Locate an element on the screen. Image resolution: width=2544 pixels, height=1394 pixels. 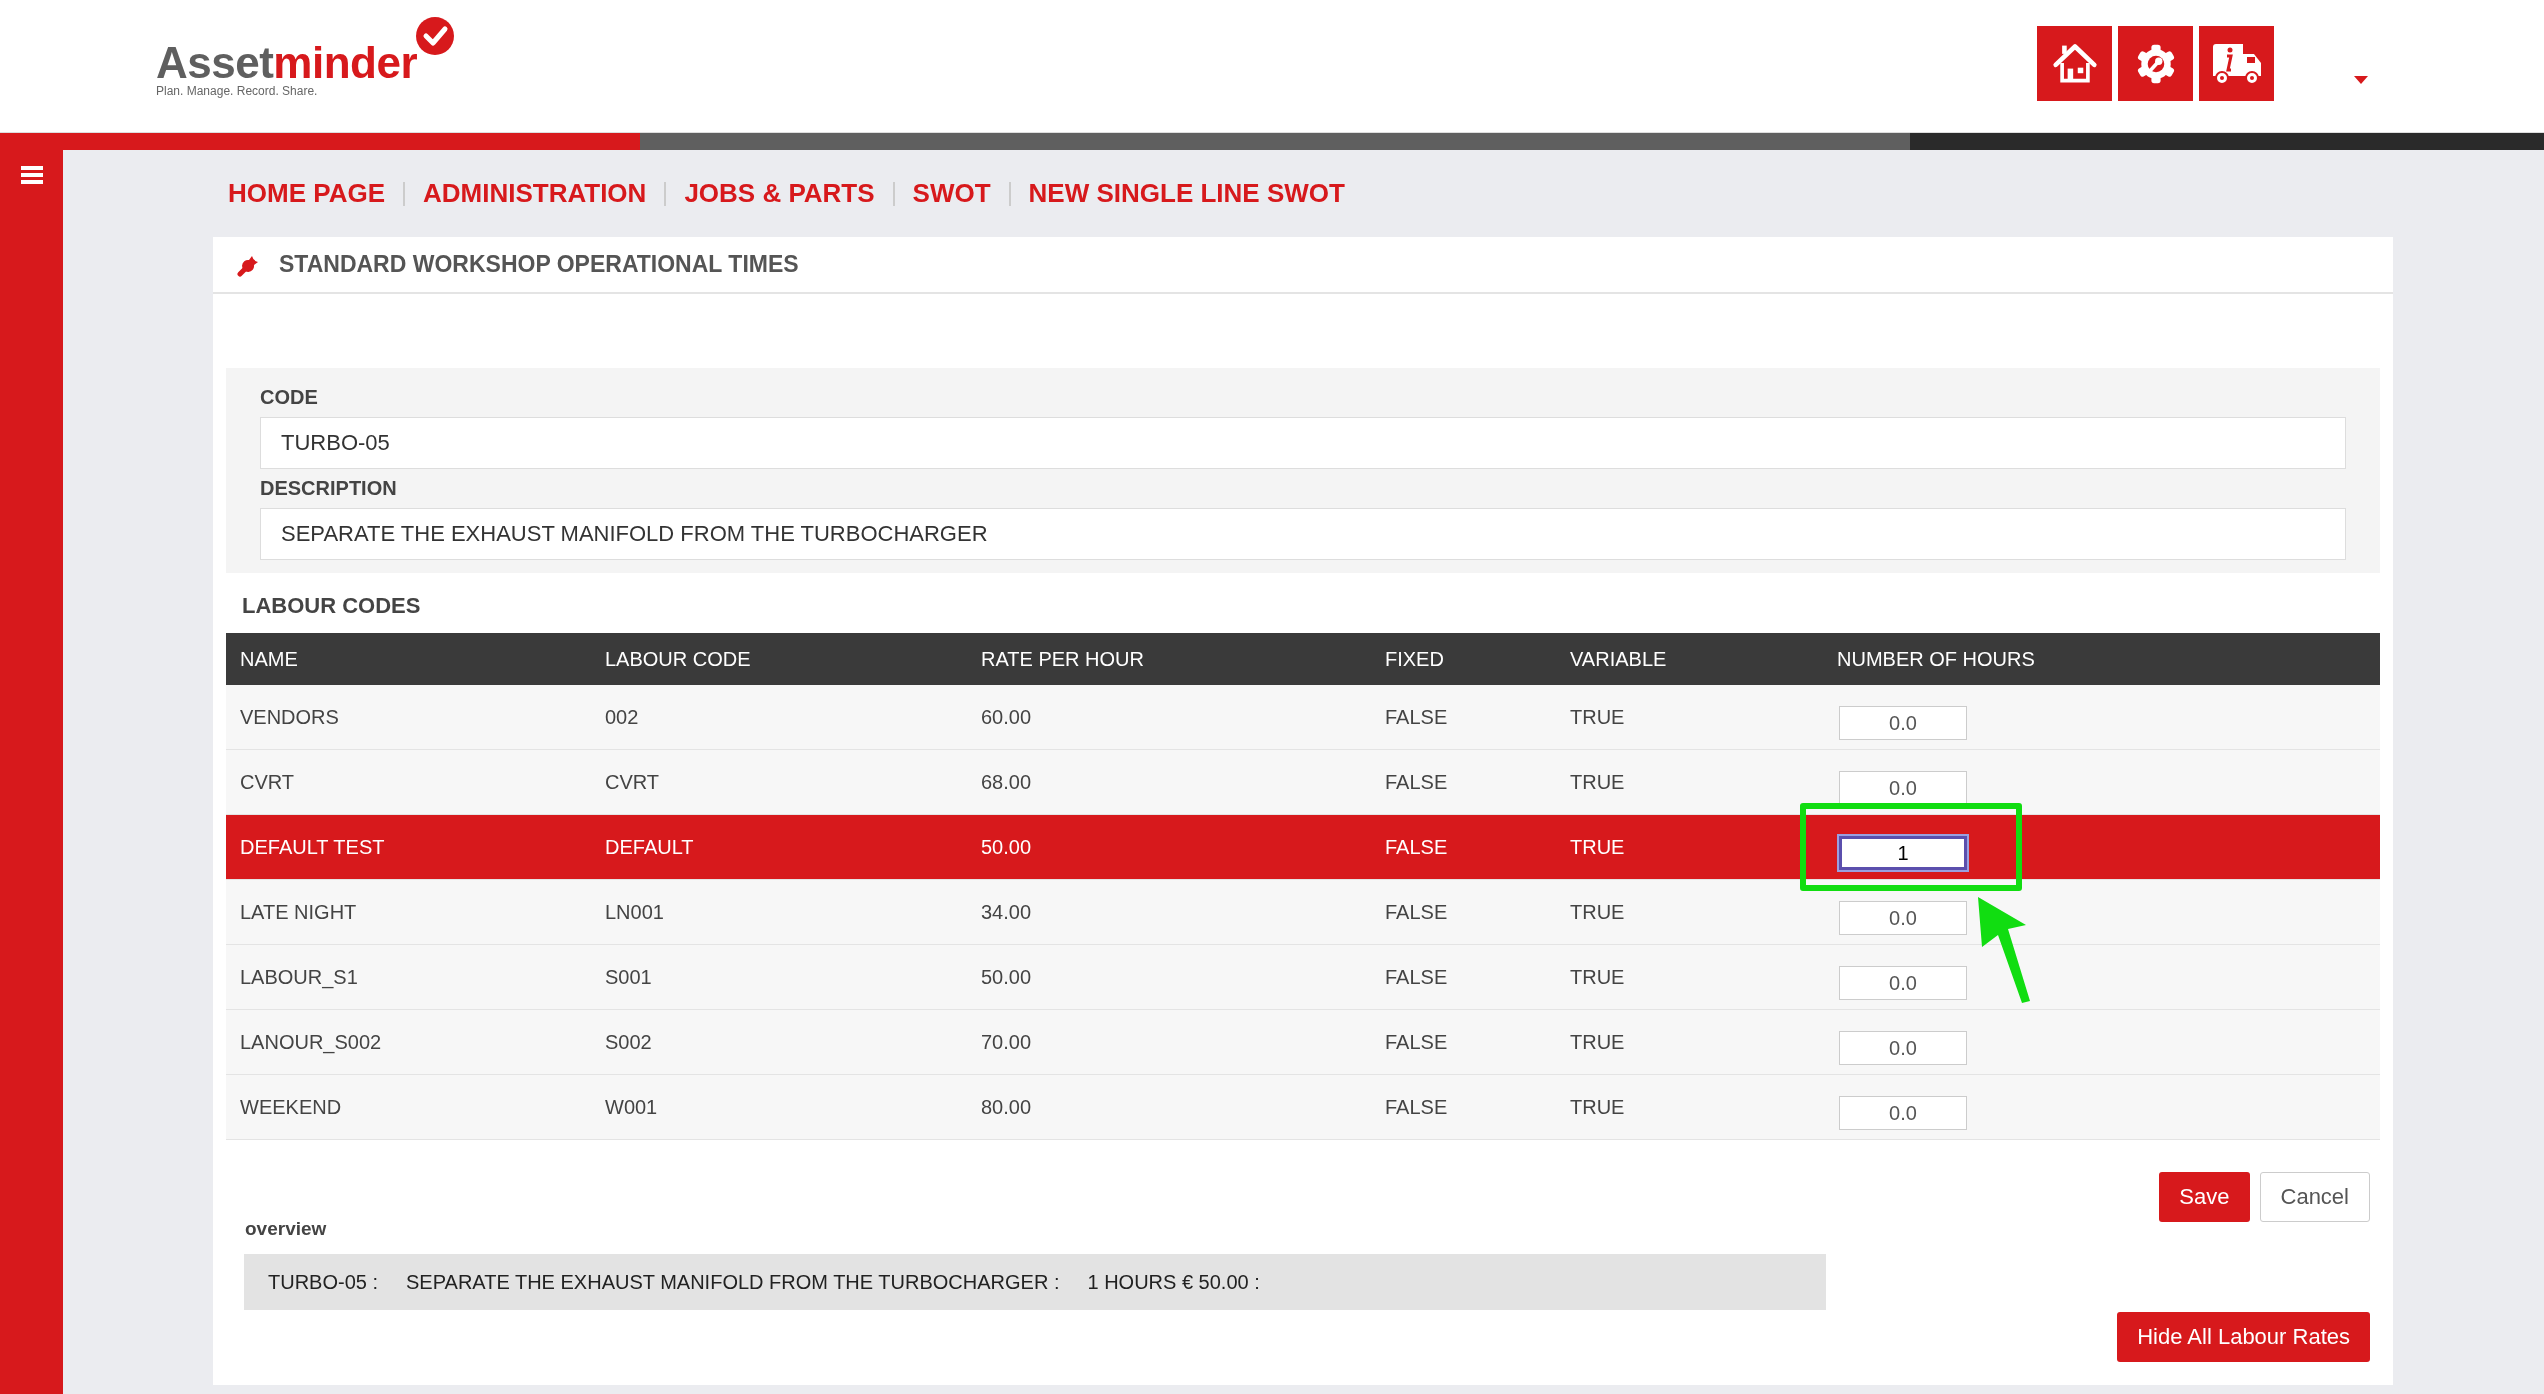
table-row: LABOUR_S1 S001 50.00 FALSE TRUE 0.0 is located at coordinates (1303, 977).